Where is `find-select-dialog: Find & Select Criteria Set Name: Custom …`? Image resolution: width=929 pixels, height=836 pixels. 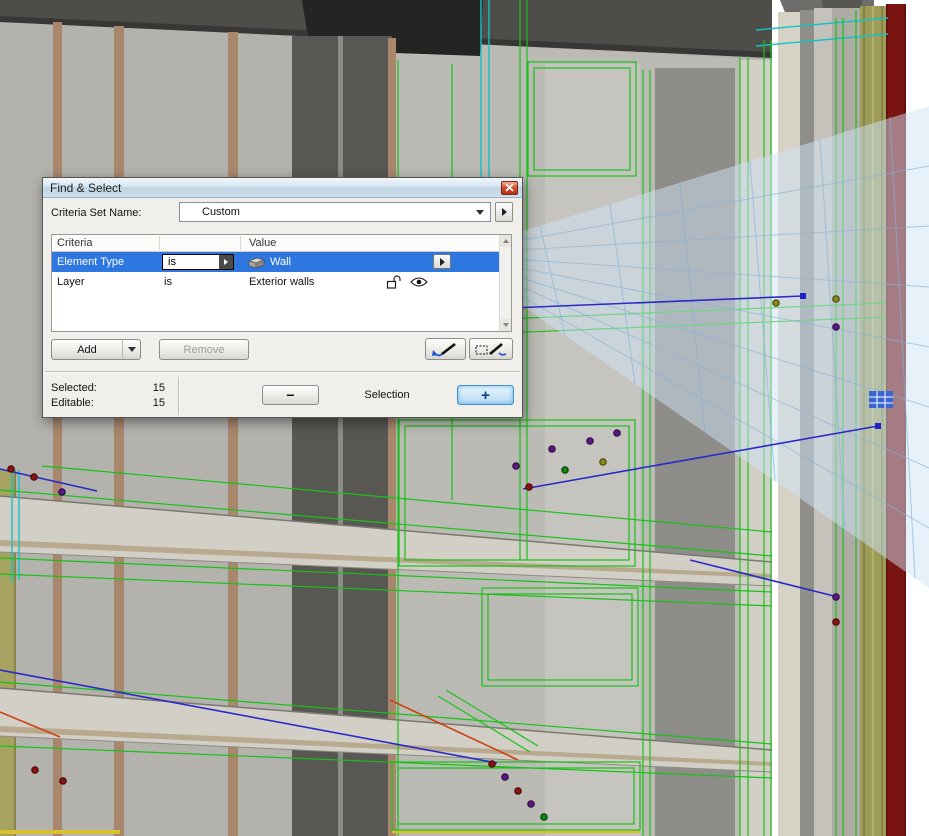
find-select-dialog: Find & Select Criteria Set Name: Custom … is located at coordinates (282, 297).